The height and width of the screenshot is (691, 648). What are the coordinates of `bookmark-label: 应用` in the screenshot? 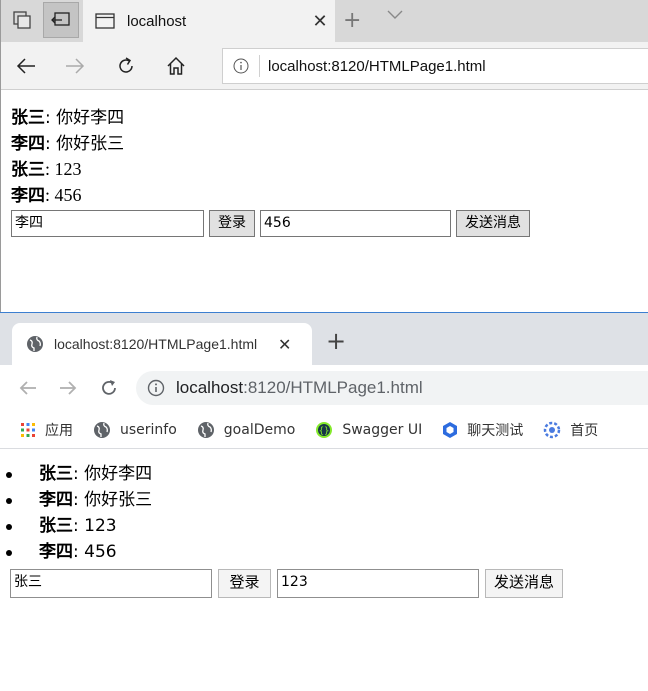 It's located at (59, 430).